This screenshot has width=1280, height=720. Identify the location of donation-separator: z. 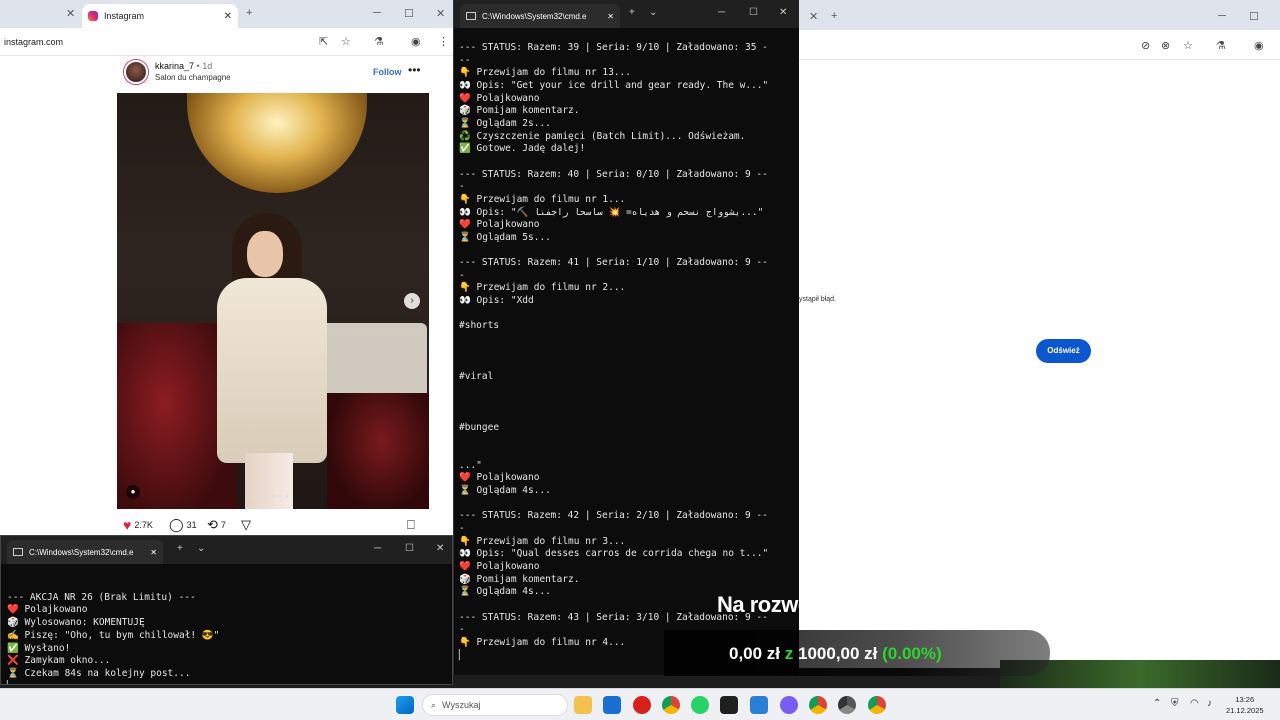
(789, 653).